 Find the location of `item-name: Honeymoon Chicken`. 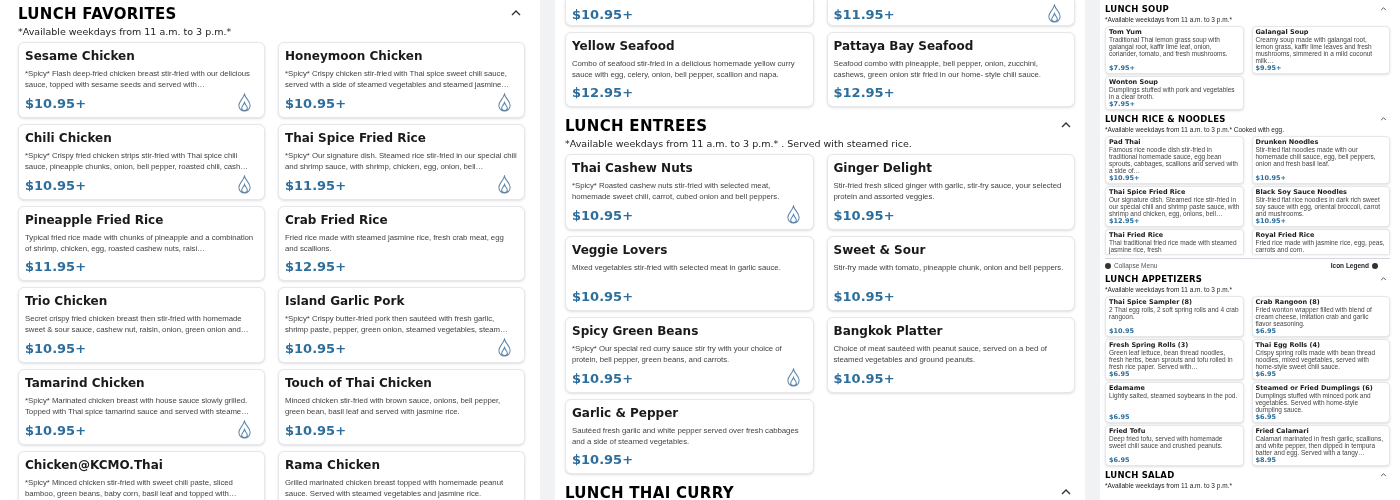

item-name: Honeymoon Chicken is located at coordinates (354, 56).